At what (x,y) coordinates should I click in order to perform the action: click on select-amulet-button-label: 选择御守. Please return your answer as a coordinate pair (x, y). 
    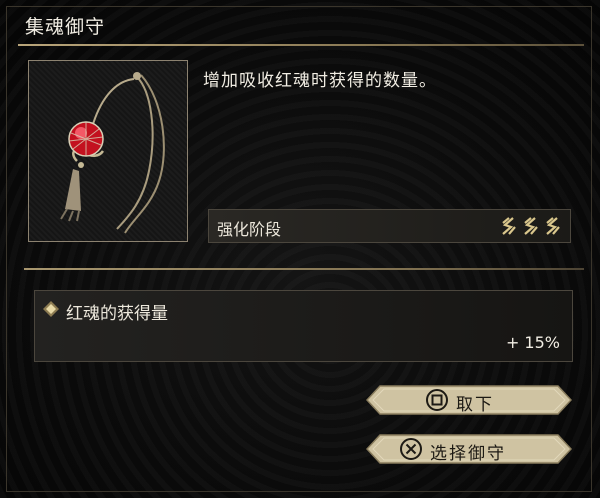
    Looking at the image, I should click on (468, 454).